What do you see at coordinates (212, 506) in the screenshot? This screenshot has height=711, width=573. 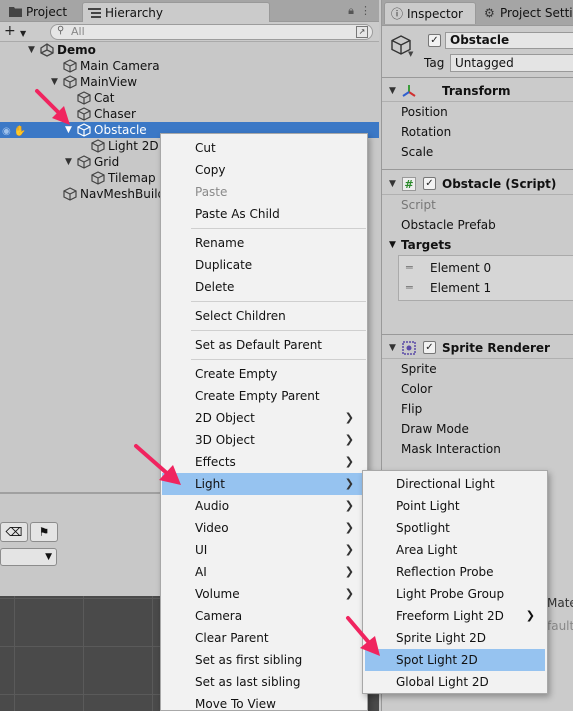 I see `menu-item-label: Audio` at bounding box center [212, 506].